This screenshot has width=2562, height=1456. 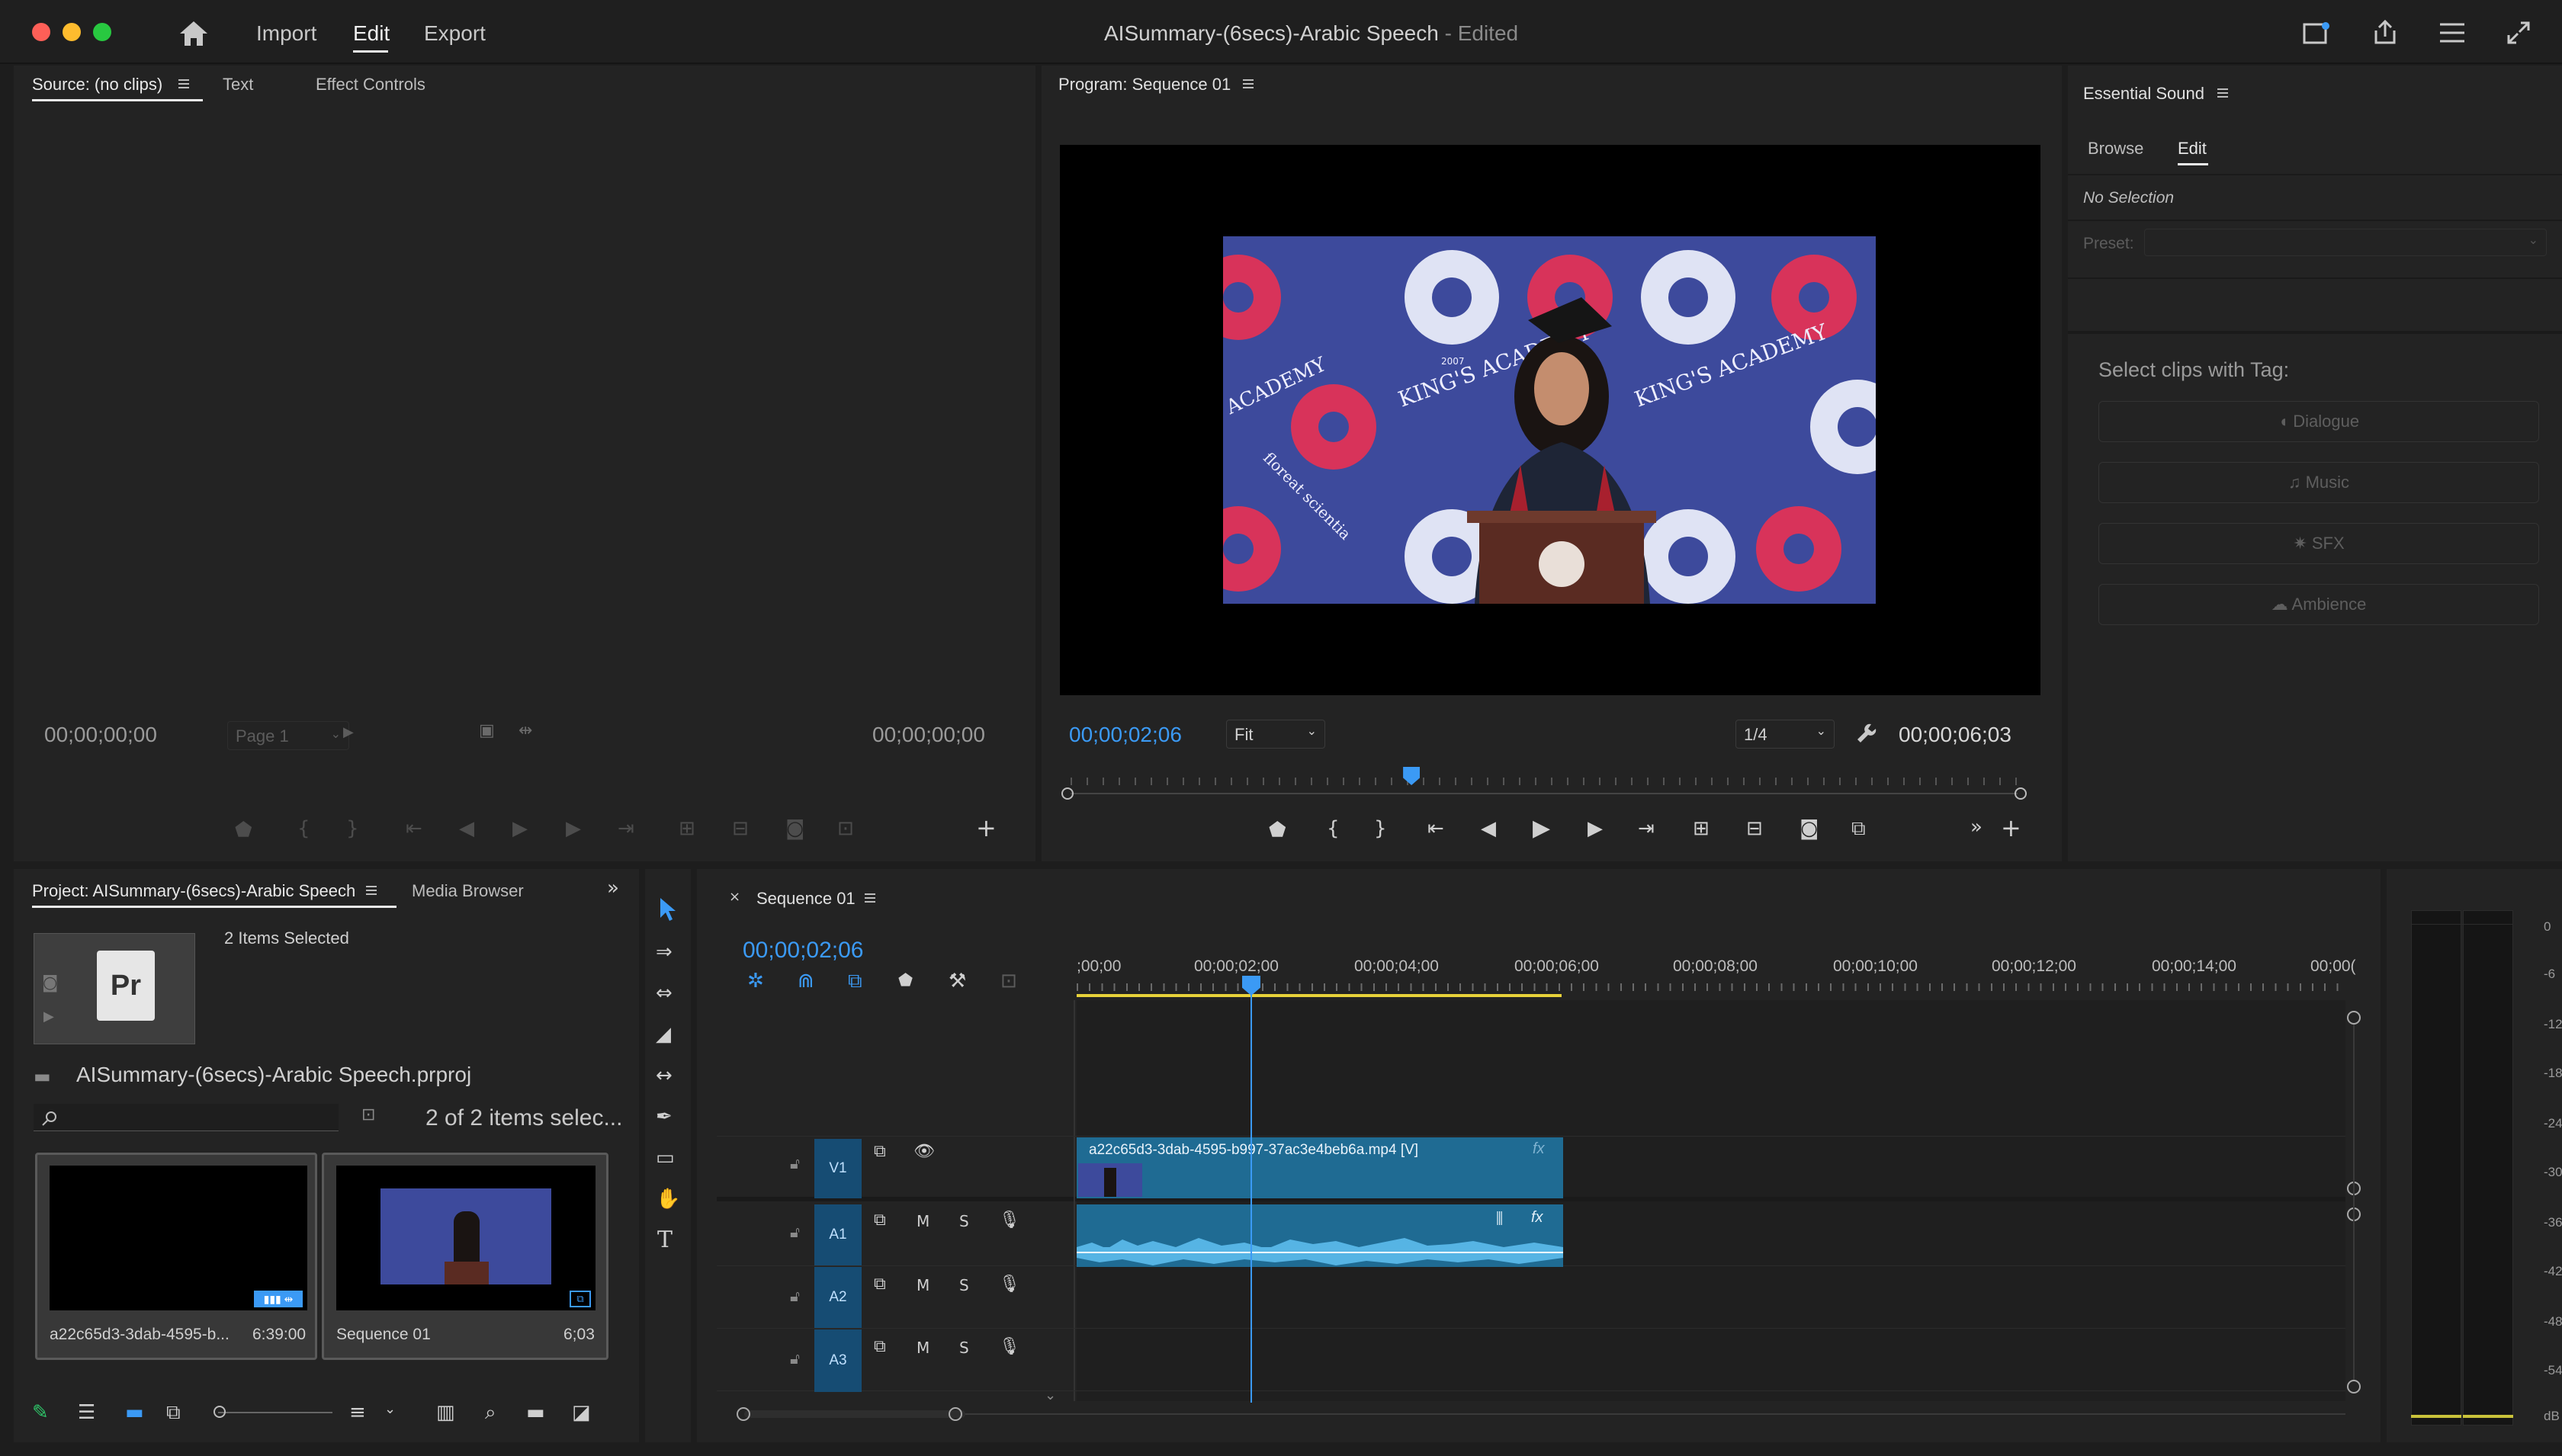 What do you see at coordinates (1009, 1284) in the screenshot?
I see `mic-icon: 🎙︎` at bounding box center [1009, 1284].